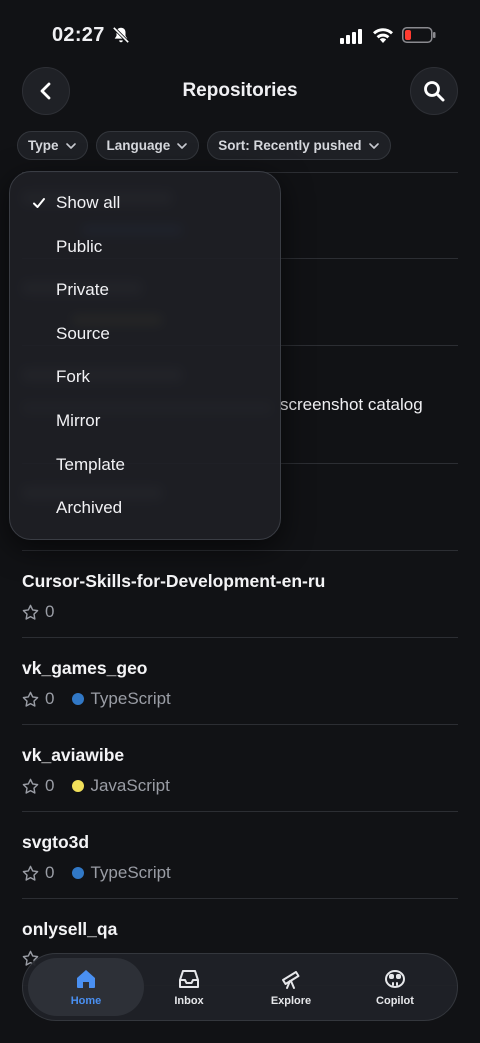 The image size is (480, 1043). What do you see at coordinates (395, 1001) in the screenshot?
I see `tab-copilot-label: Copilot` at bounding box center [395, 1001].